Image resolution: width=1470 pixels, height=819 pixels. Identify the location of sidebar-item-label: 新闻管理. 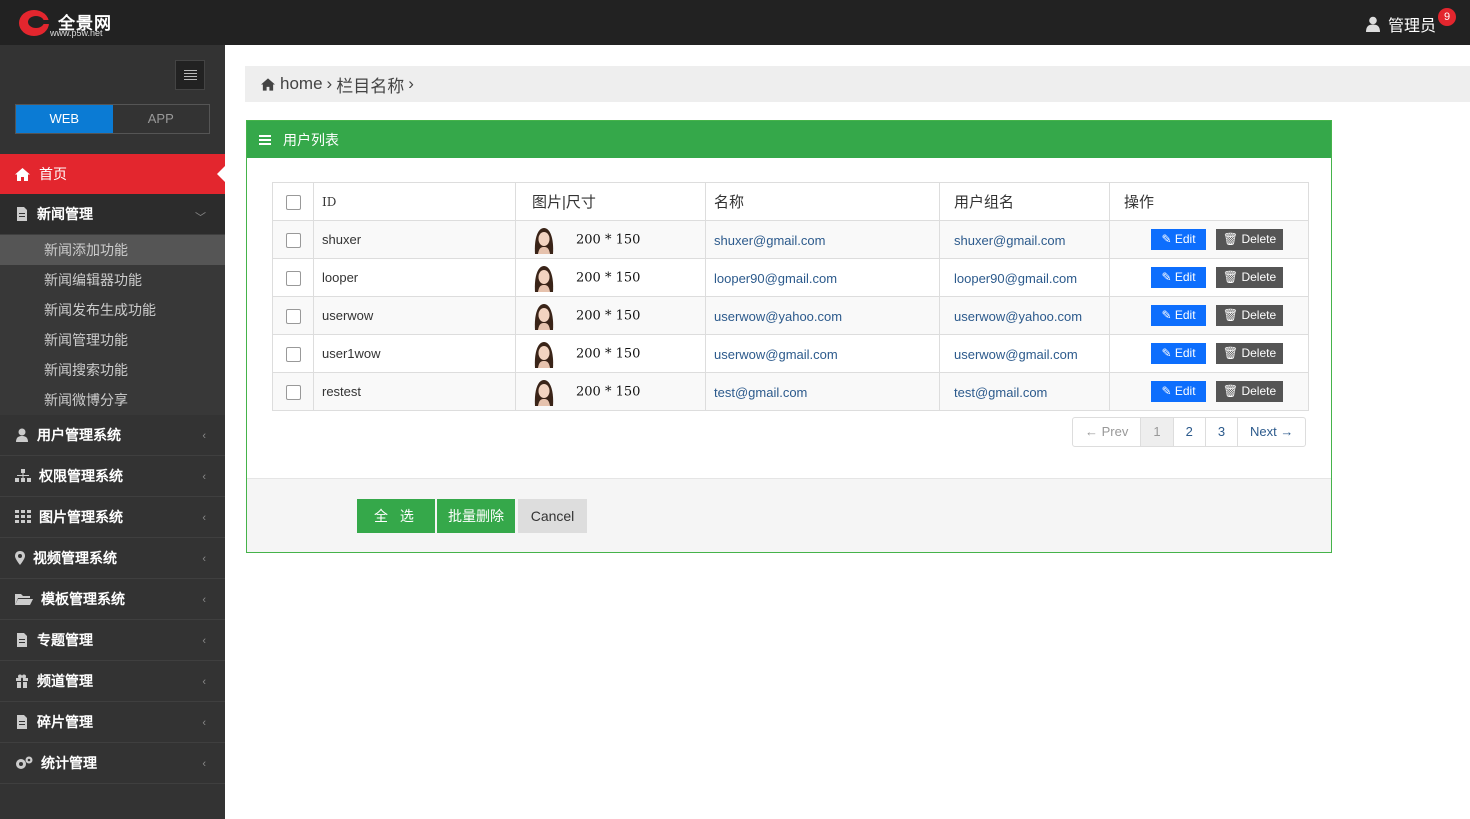
(65, 214).